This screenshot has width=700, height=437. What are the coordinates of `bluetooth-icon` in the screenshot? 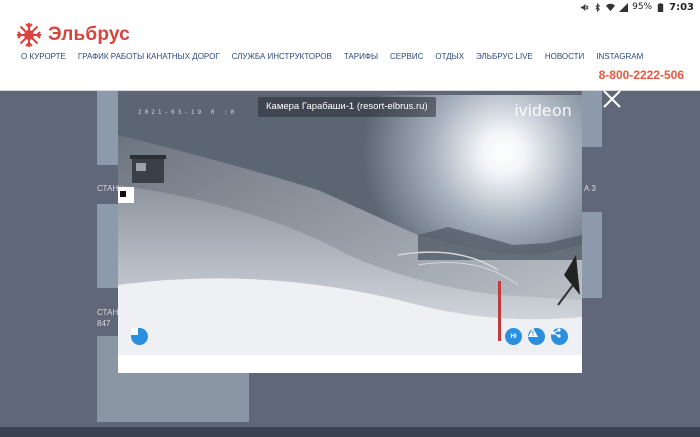 It's located at (598, 7).